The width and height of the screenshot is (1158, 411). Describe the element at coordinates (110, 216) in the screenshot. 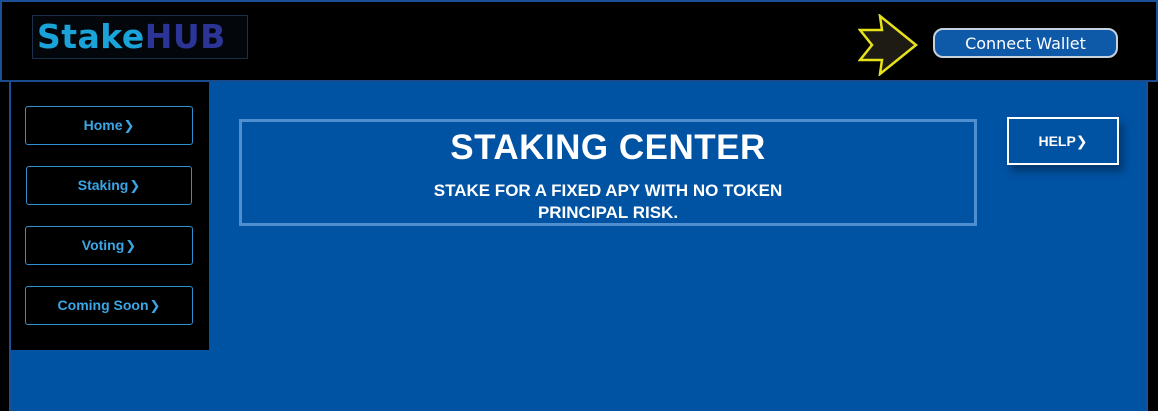

I see `sidebar: Home❯ Staking❯ Voting❯ Coming Soon❯` at that location.